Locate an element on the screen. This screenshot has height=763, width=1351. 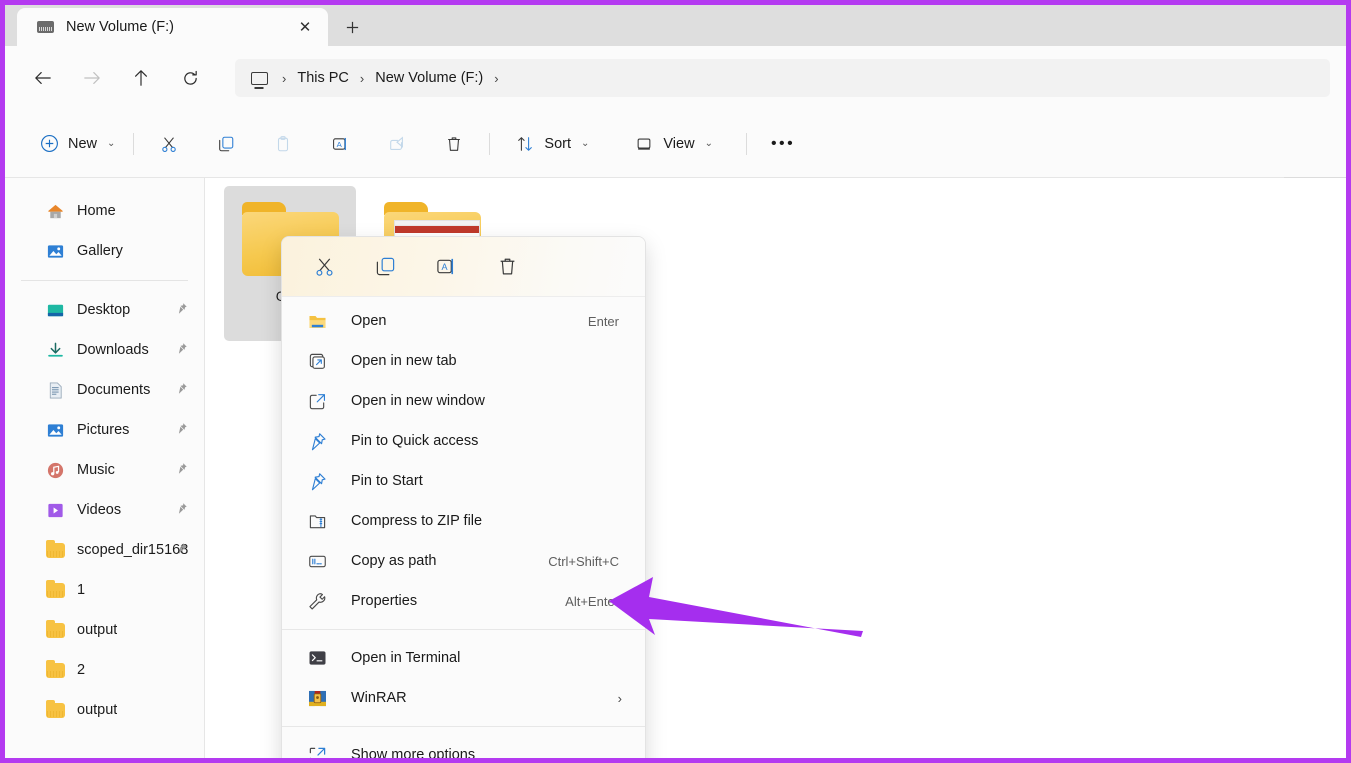
menu-item-open-in-new-window: Open in new window is located at coordinates (463, 401).